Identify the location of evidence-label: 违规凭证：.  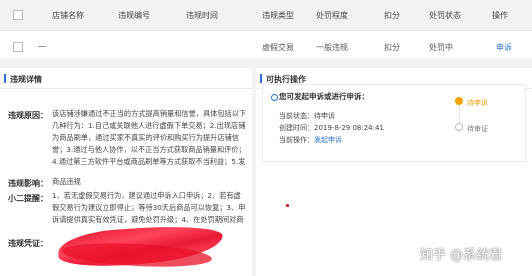
(28, 243).